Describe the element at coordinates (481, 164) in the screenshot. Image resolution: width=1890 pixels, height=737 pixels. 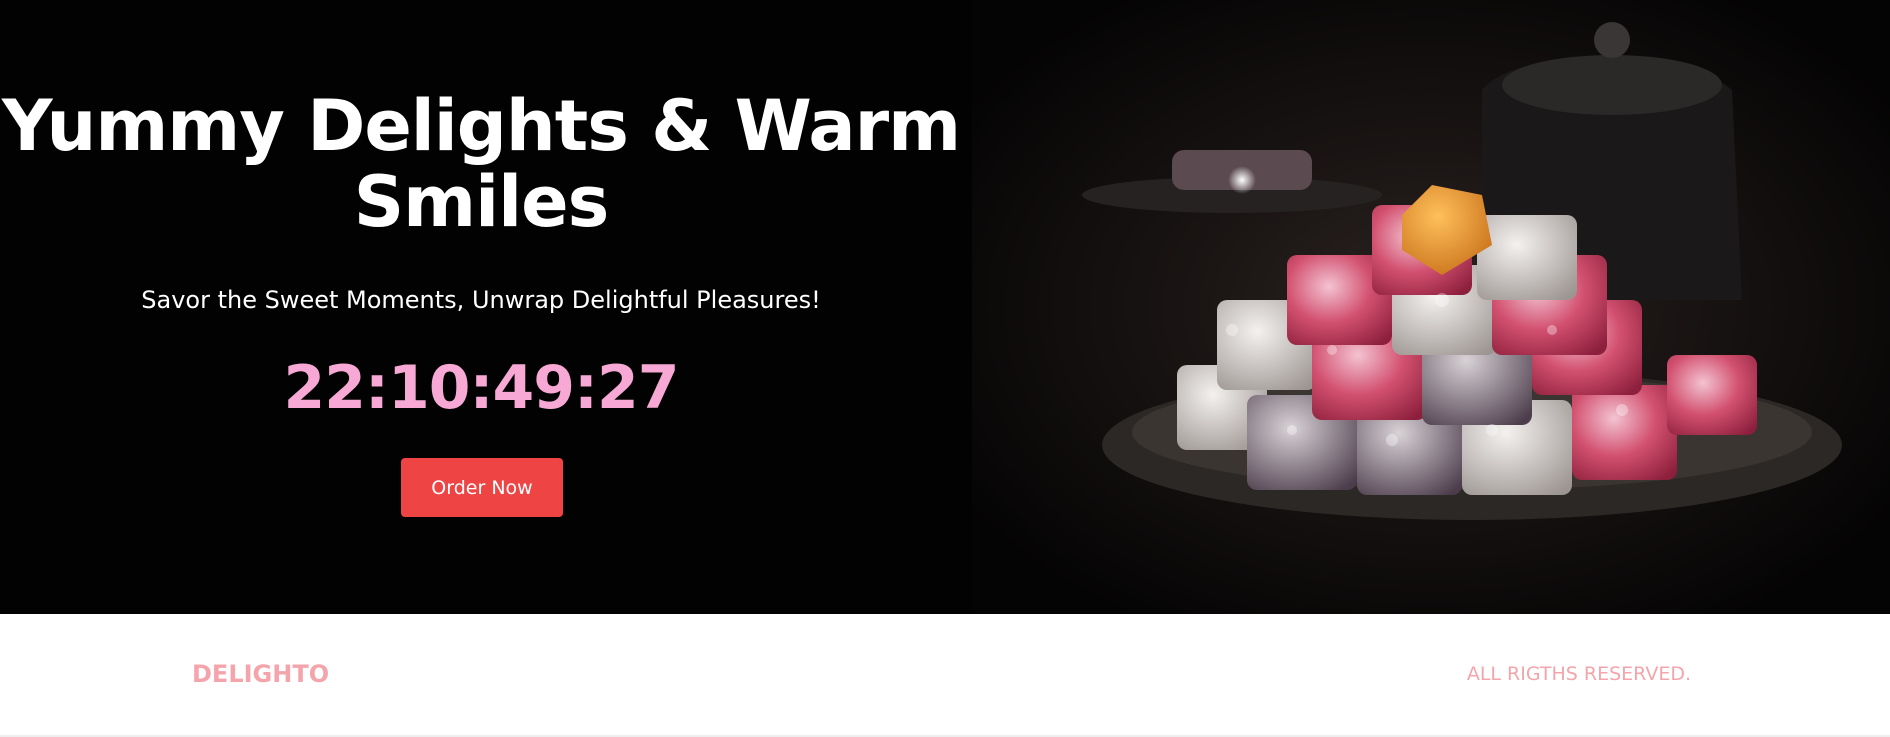
I see `hero-title: Yummy Delights & Warm Smiles` at that location.